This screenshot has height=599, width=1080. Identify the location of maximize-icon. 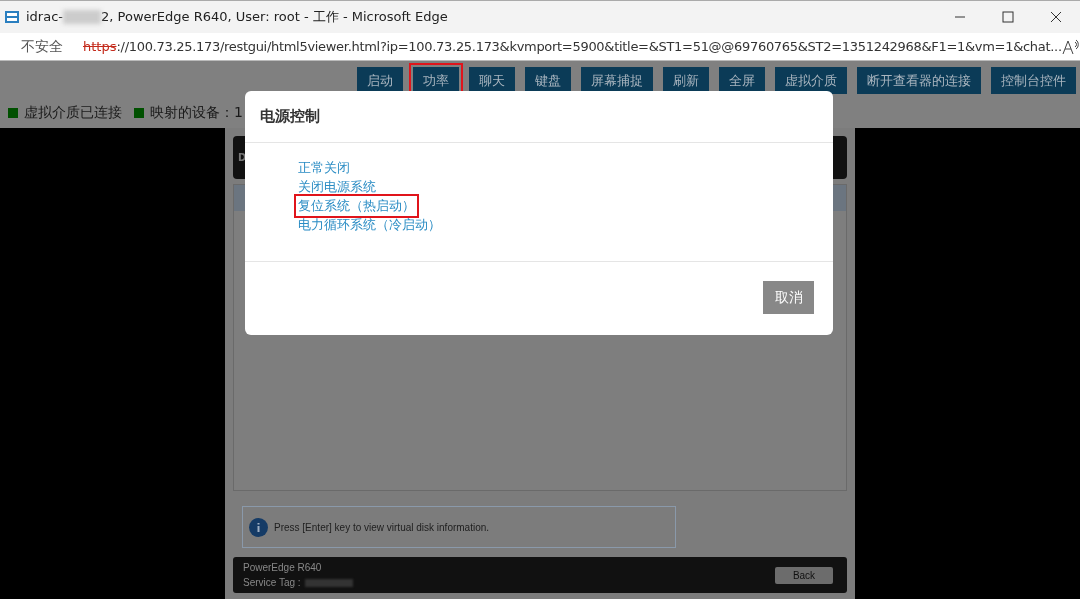
(1008, 17).